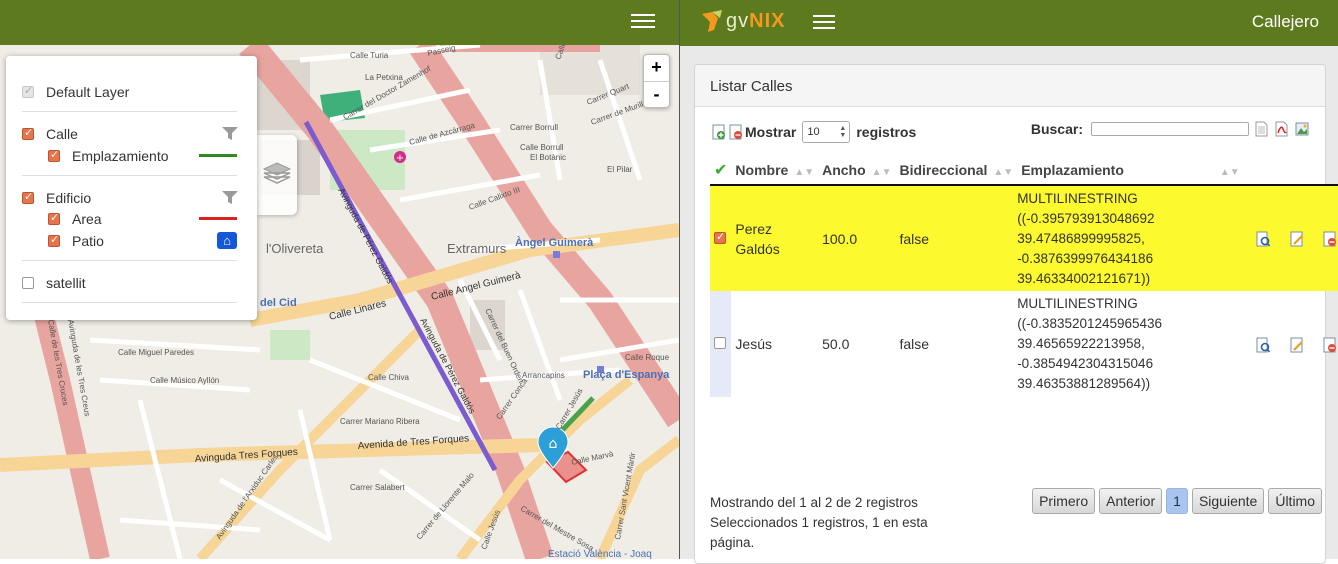 This screenshot has height=564, width=1338. I want to click on layer-patio-checkbox, so click(54, 240).